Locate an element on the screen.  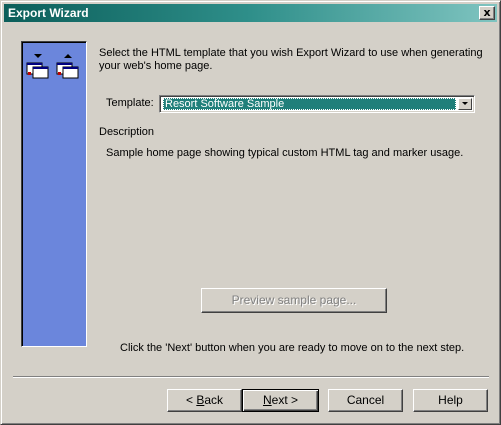
template-selected-value: Resort Software Sample is located at coordinates (309, 104).